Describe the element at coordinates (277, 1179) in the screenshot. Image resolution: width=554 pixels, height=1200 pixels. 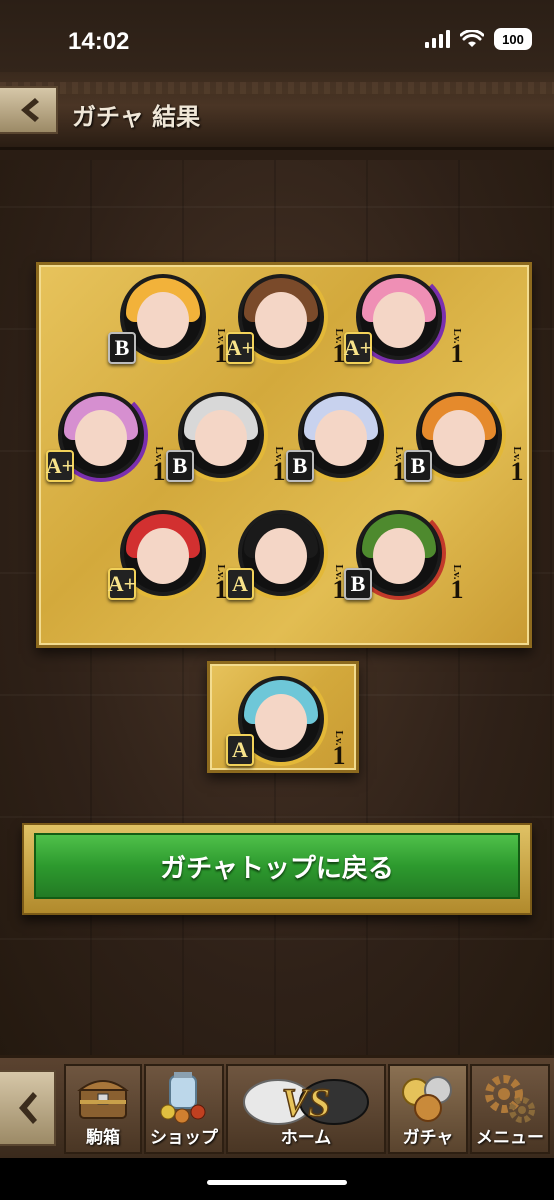
I see `system-home-bar` at that location.